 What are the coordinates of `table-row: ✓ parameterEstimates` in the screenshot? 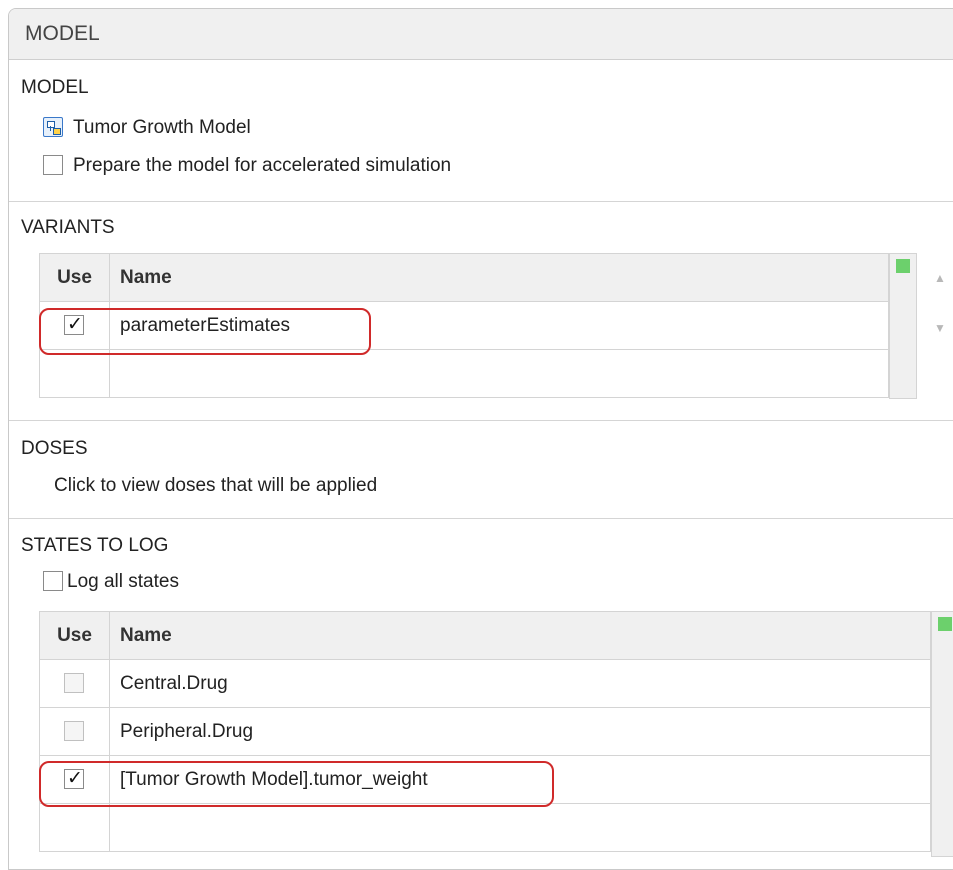 It's located at (464, 325).